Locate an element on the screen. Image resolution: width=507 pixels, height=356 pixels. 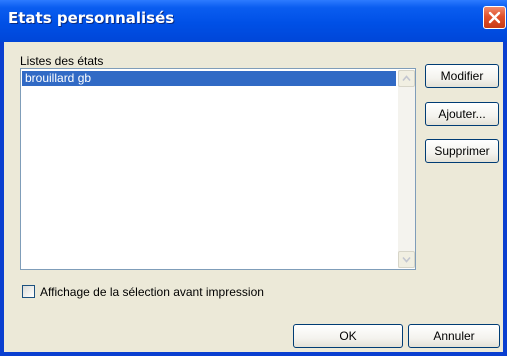
vertical-scrollbar is located at coordinates (406, 169).